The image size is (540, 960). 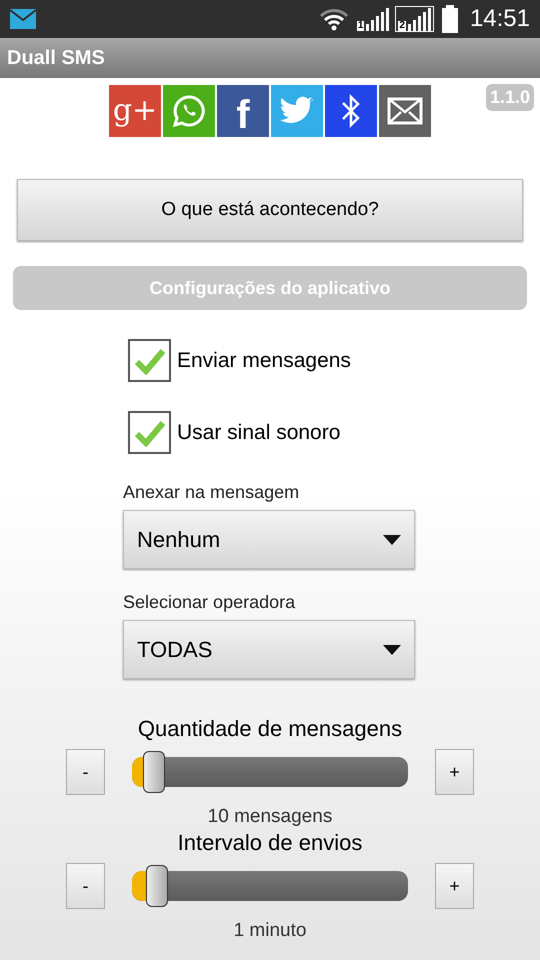 I want to click on email-button, so click(x=405, y=111).